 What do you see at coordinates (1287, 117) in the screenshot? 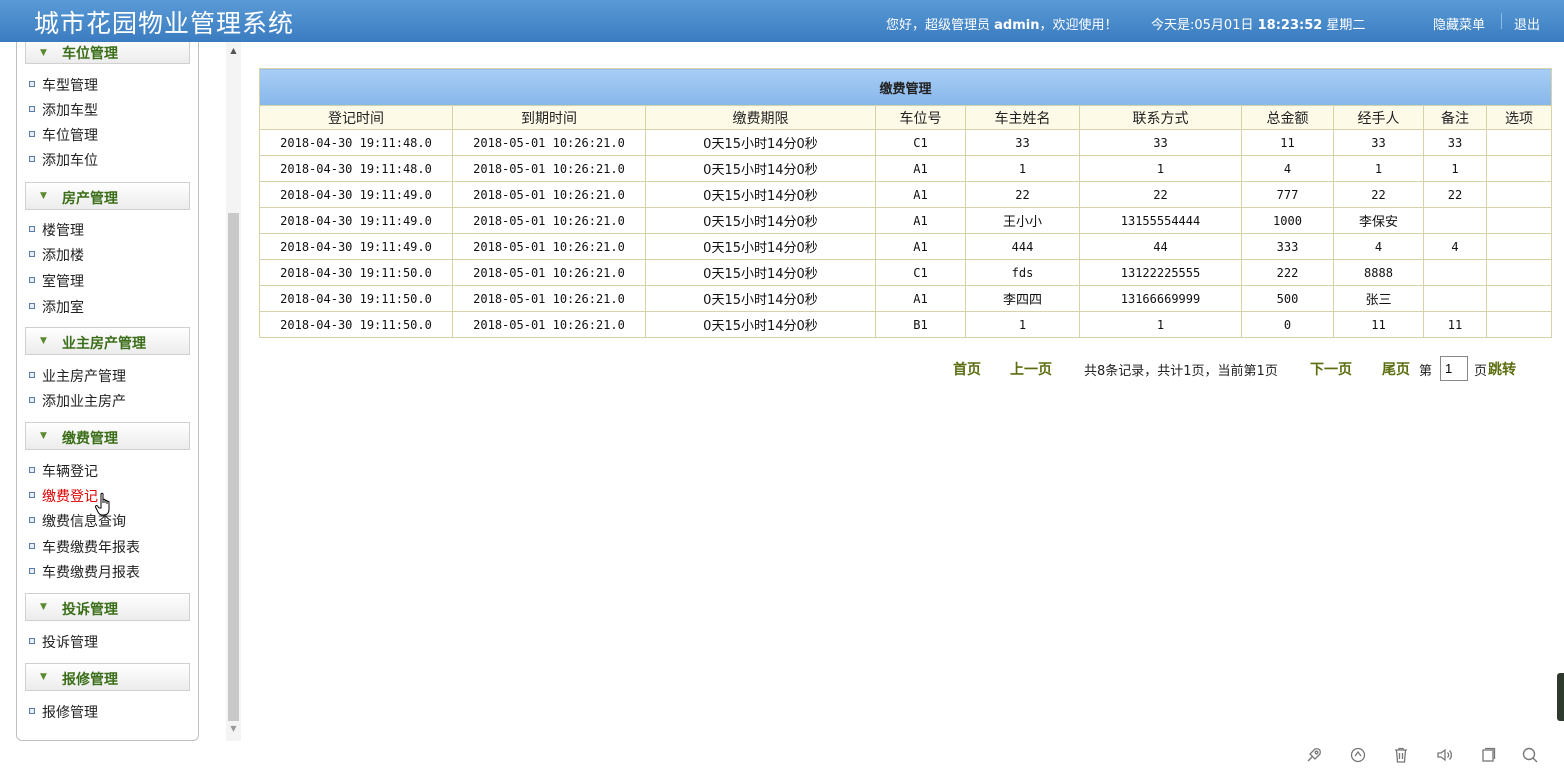
I see `column-header: 总金额` at bounding box center [1287, 117].